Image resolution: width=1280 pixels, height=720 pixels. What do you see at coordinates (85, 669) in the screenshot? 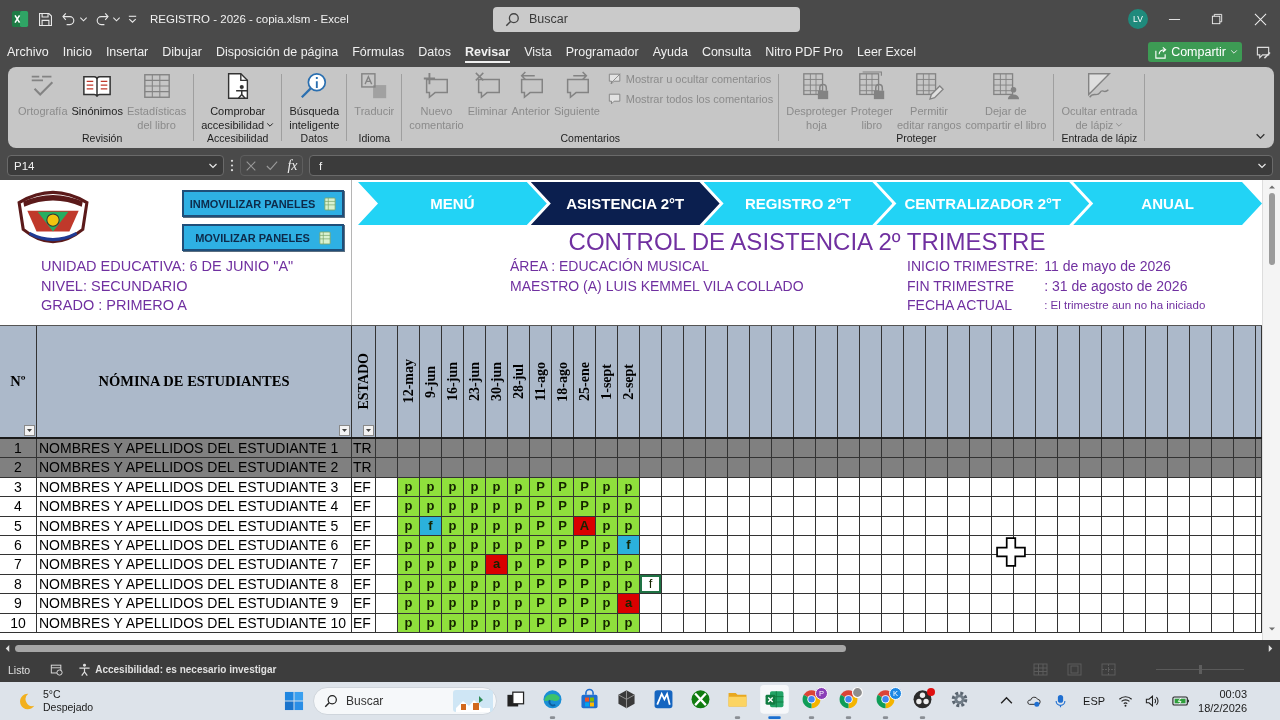
I see `accessibility-icon` at bounding box center [85, 669].